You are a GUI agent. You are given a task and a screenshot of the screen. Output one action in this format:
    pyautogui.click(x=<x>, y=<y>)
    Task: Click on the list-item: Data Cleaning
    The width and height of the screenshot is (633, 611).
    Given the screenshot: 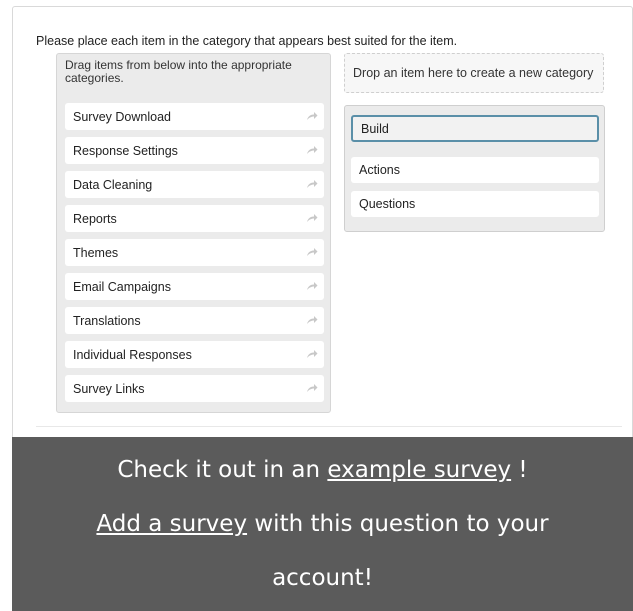 What is the action you would take?
    pyautogui.click(x=194, y=184)
    